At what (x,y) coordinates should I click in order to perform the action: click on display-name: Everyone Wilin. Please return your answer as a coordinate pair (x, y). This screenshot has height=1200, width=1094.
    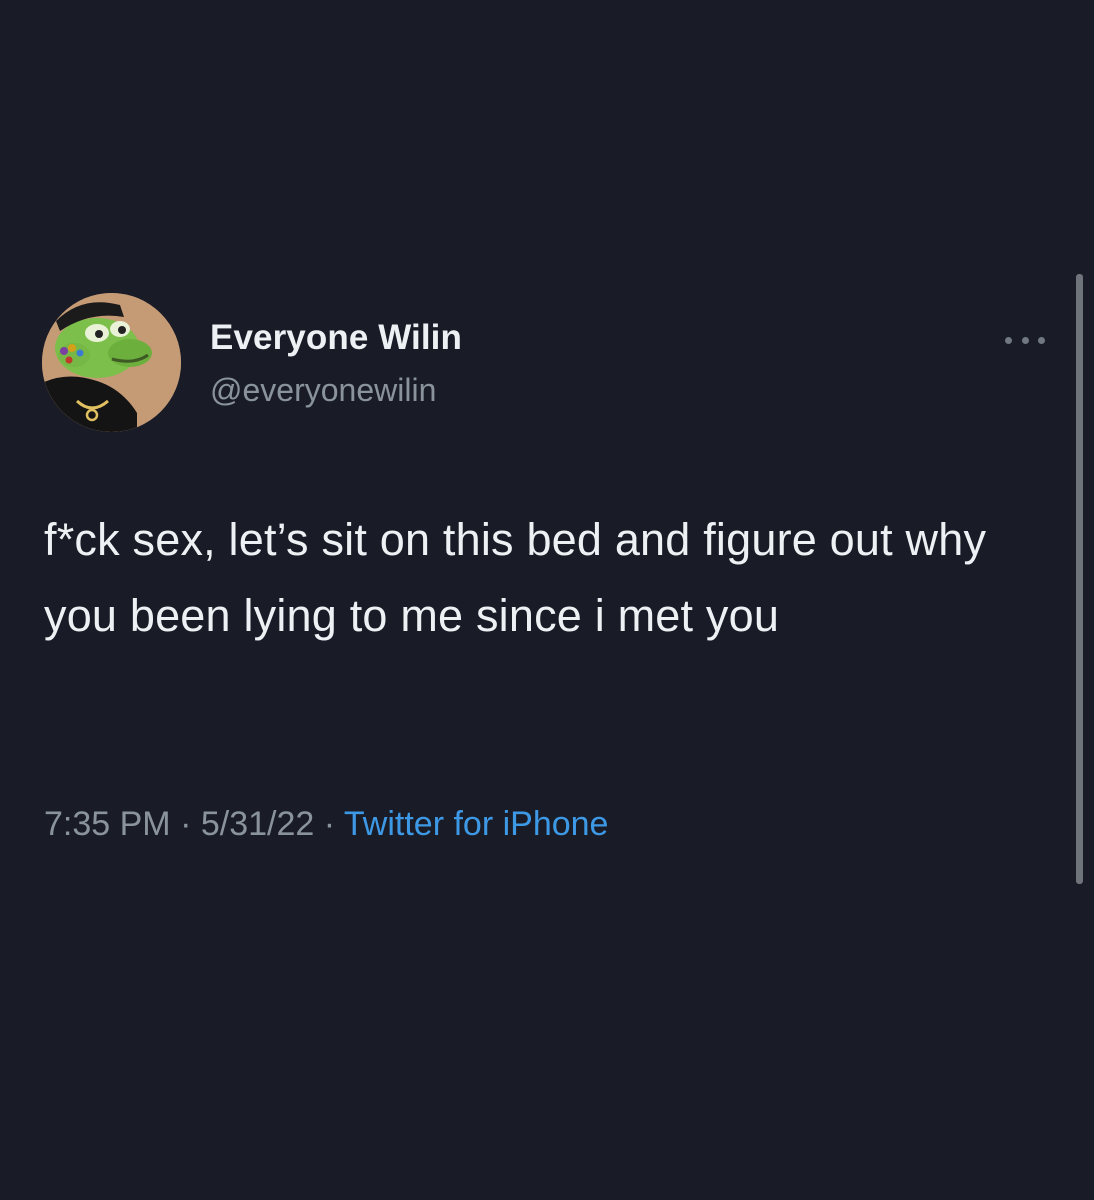
    Looking at the image, I should click on (336, 338).